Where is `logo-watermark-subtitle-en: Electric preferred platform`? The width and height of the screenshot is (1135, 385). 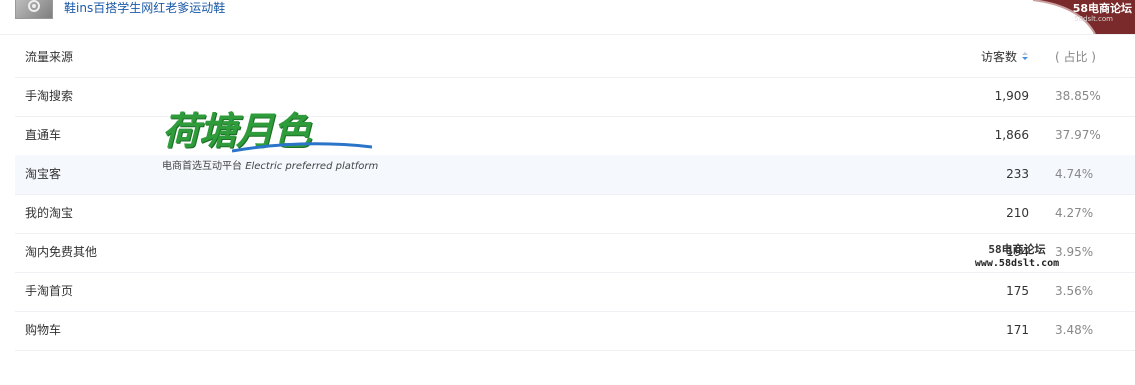
logo-watermark-subtitle-en: Electric preferred platform is located at coordinates (312, 166).